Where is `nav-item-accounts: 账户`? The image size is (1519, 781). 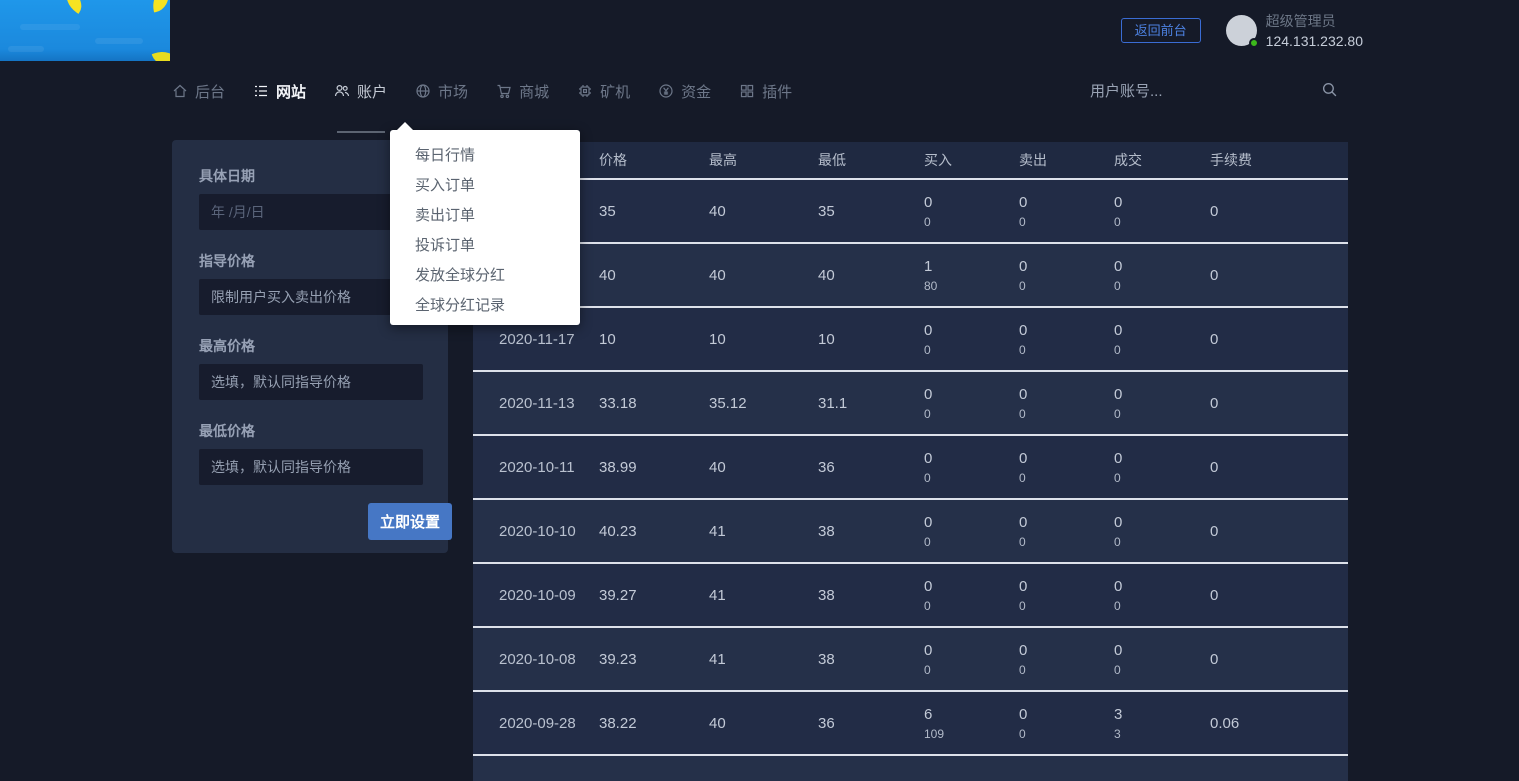
nav-item-accounts: 账户 is located at coordinates (360, 91).